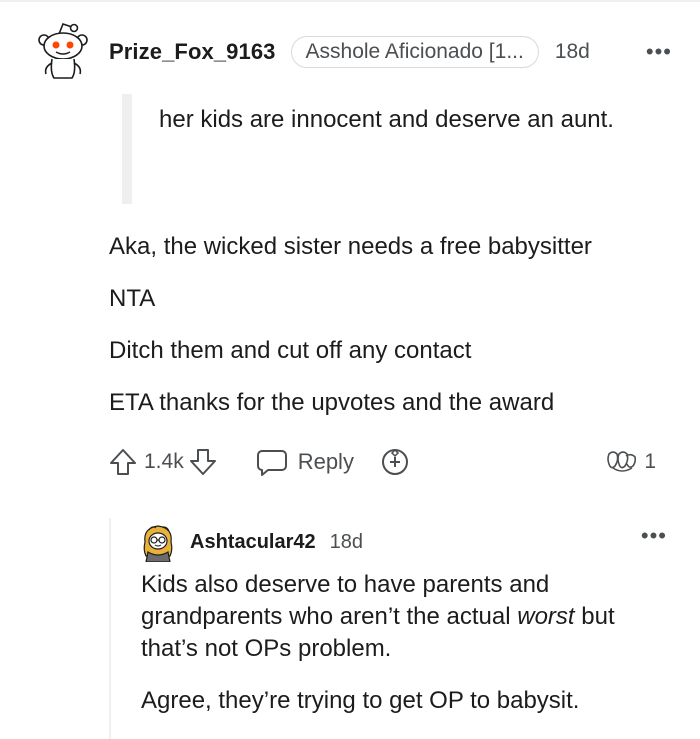 Image resolution: width=700 pixels, height=739 pixels. Describe the element at coordinates (654, 536) in the screenshot. I see `reply-more-options-icon: •••` at that location.